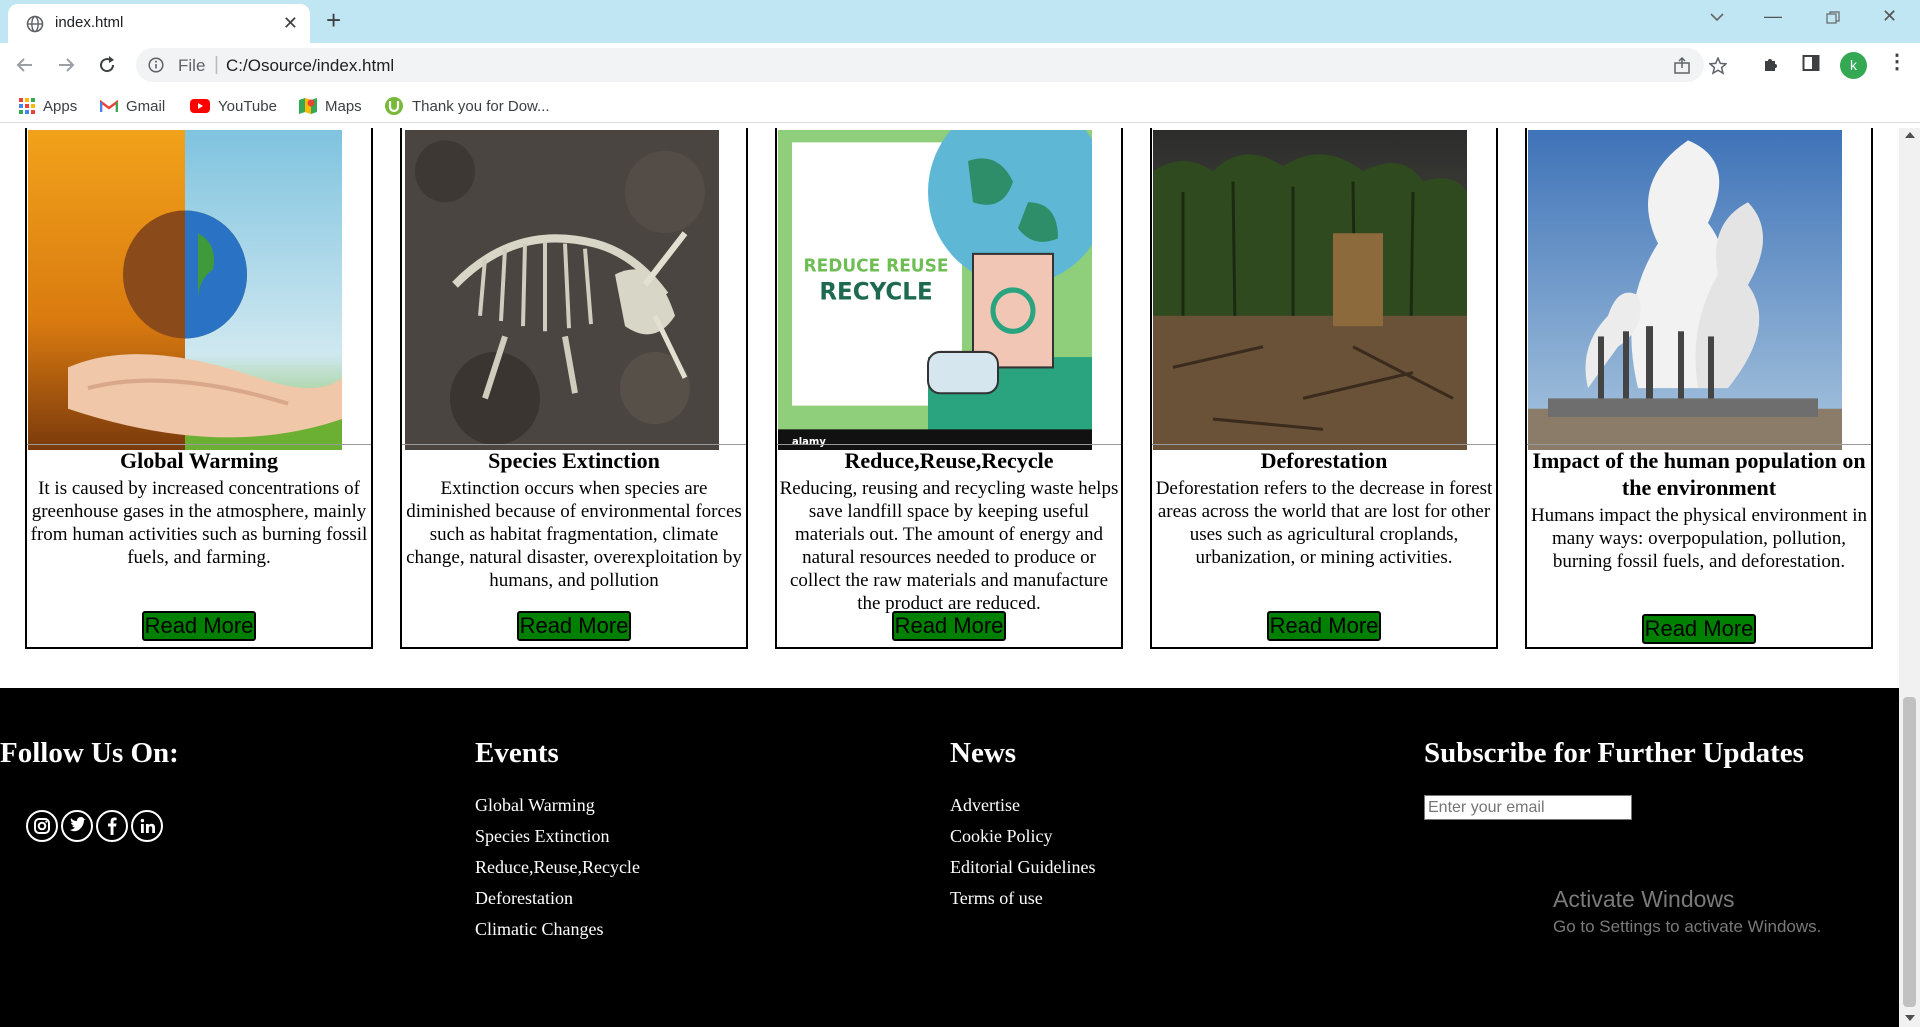 Image resolution: width=1920 pixels, height=1027 pixels. I want to click on minimize-icon: —, so click(1773, 16).